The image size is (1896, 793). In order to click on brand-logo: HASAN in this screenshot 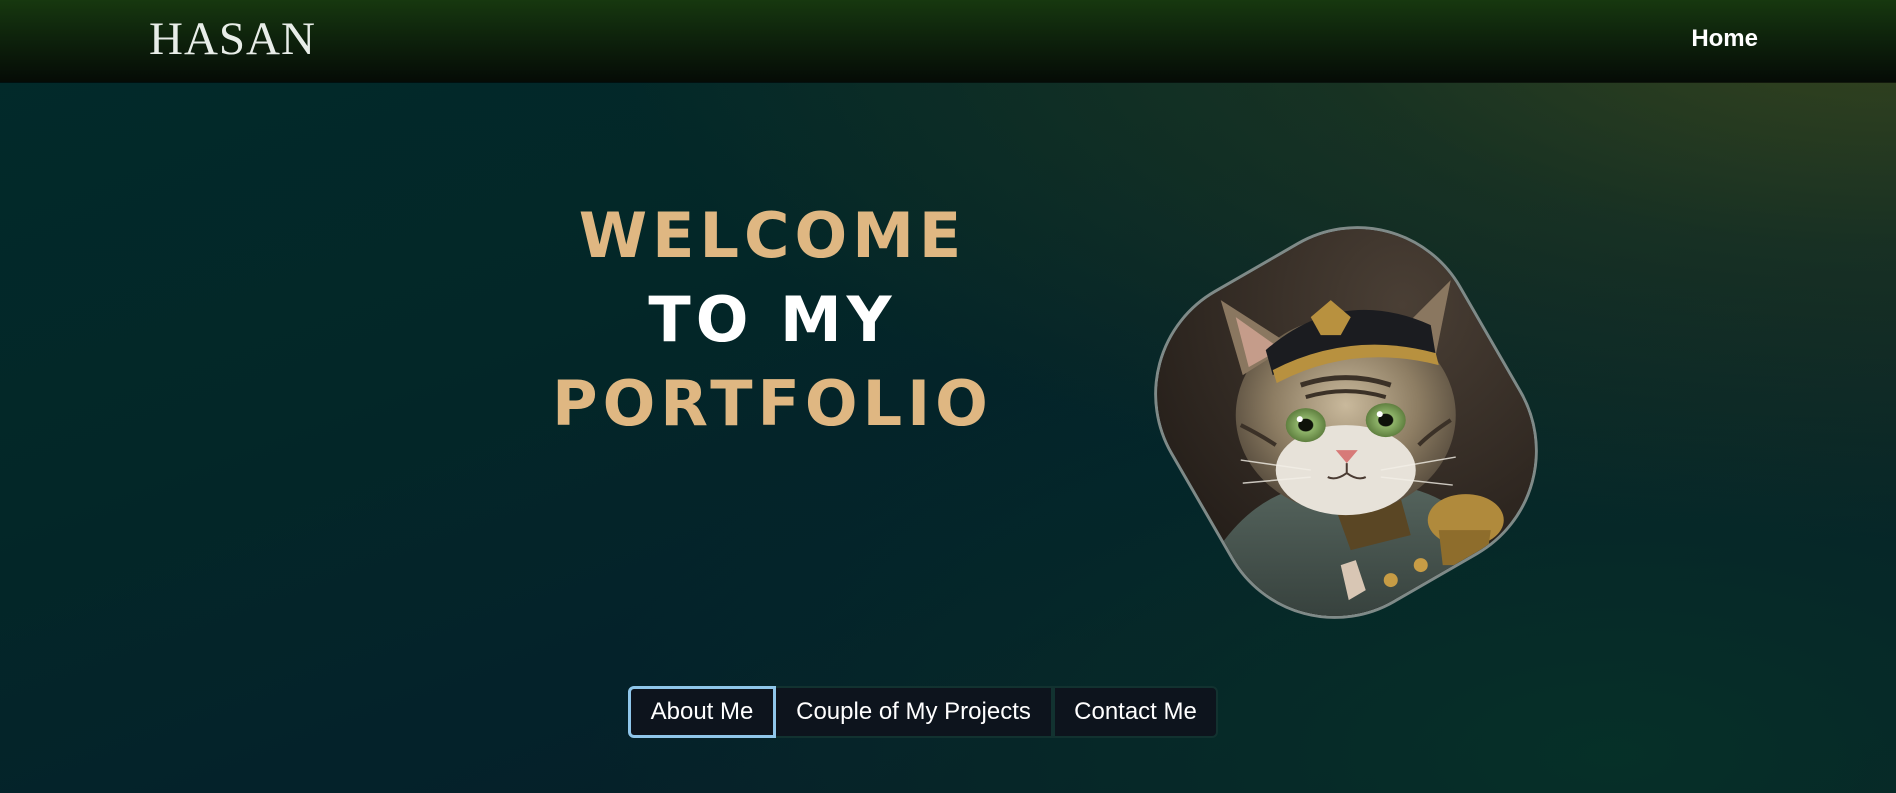, I will do `click(232, 39)`.